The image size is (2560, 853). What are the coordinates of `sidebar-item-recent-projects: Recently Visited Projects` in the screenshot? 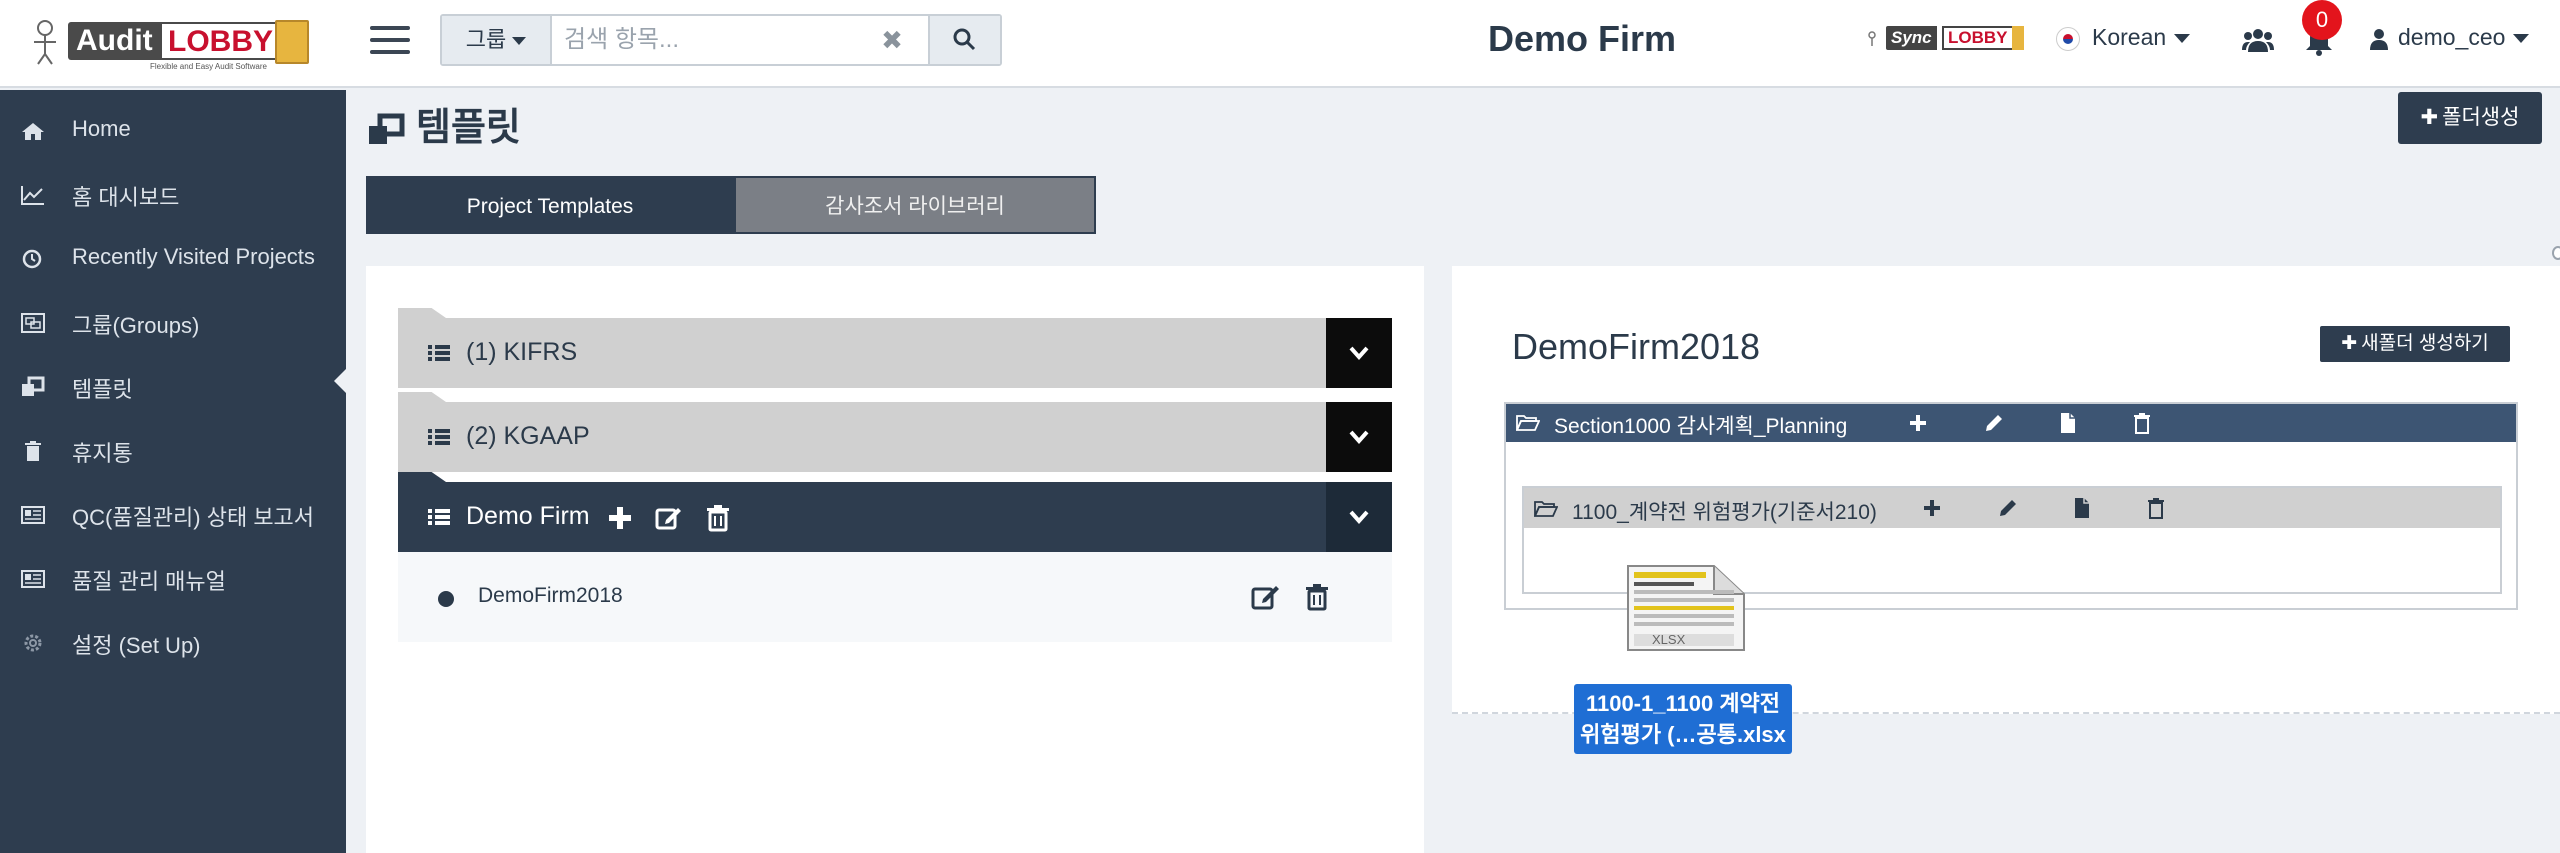 It's located at (173, 258).